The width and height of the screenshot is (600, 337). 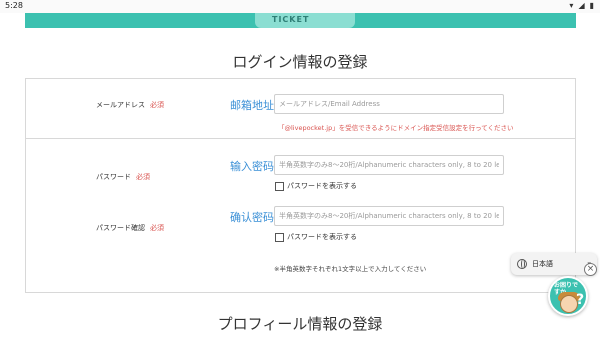 I want to click on status-icons: ▾ ◢ ▮, so click(x=581, y=6).